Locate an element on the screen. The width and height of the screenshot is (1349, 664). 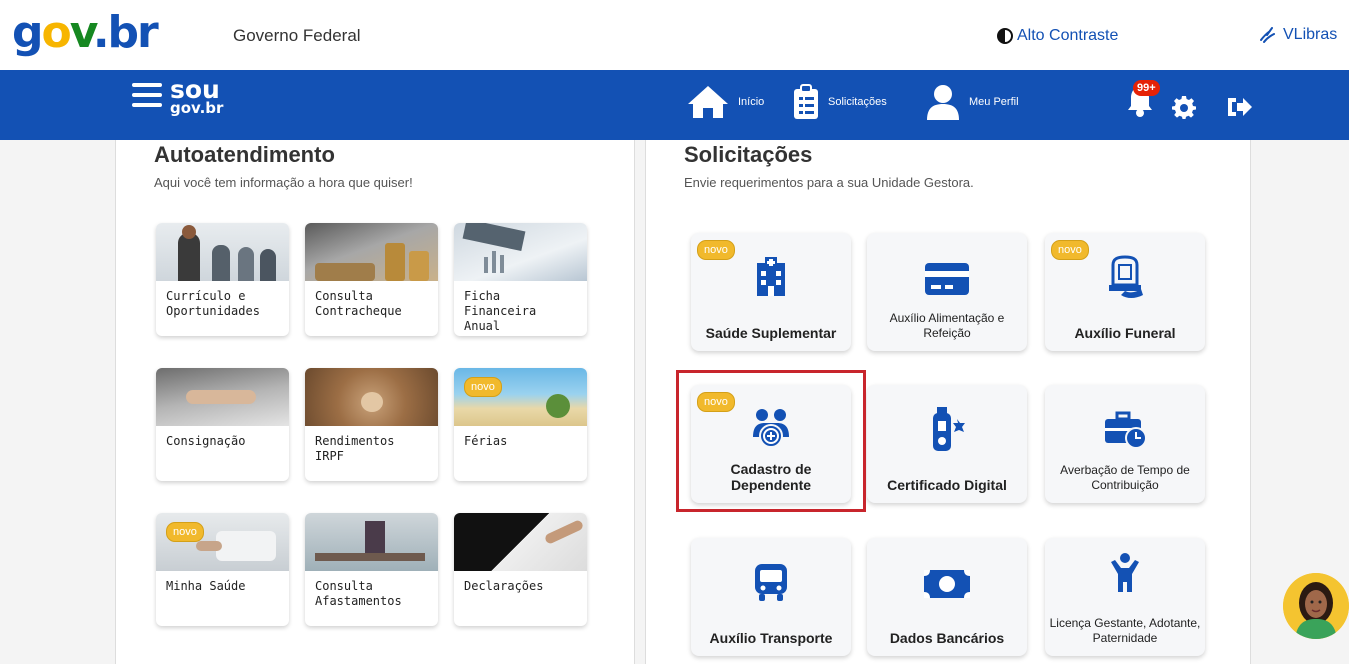
nav-profile: Meu Perfil is located at coordinates (972, 102).